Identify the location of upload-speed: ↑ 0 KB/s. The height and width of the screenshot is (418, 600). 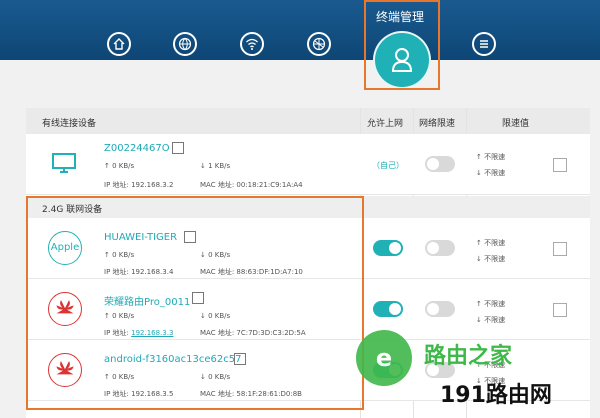
(119, 166).